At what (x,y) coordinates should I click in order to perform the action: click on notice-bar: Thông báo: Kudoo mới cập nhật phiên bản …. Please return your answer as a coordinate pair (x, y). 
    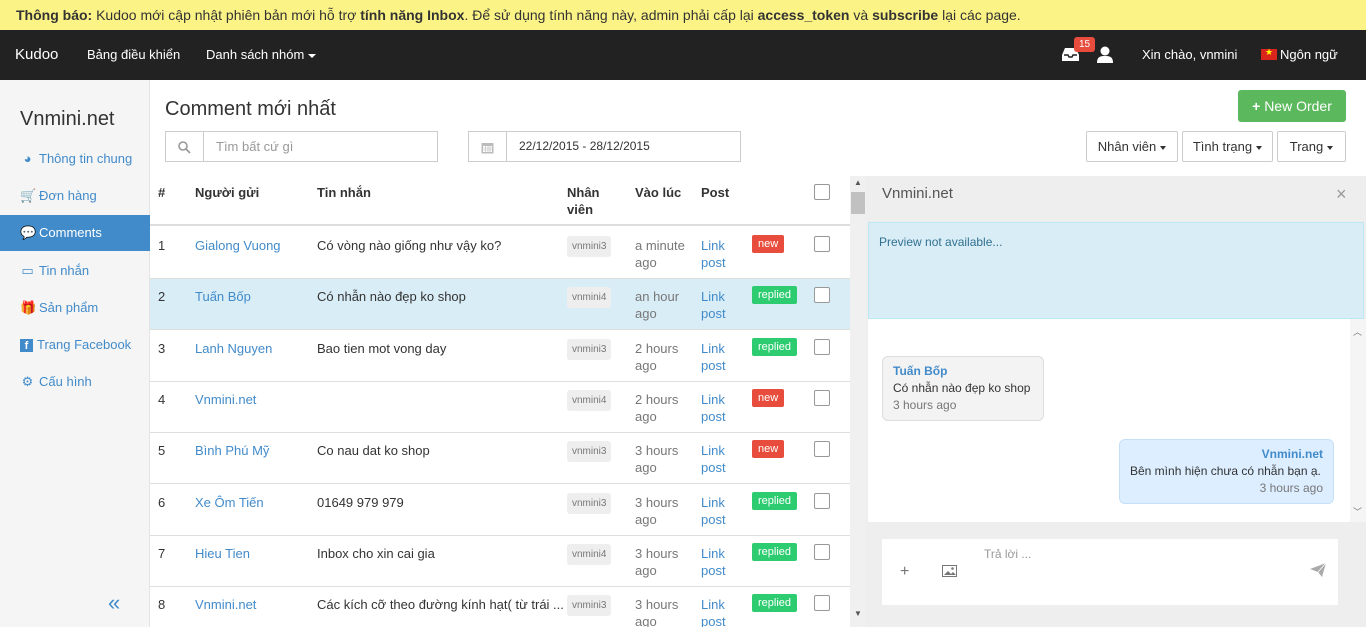
    Looking at the image, I should click on (683, 15).